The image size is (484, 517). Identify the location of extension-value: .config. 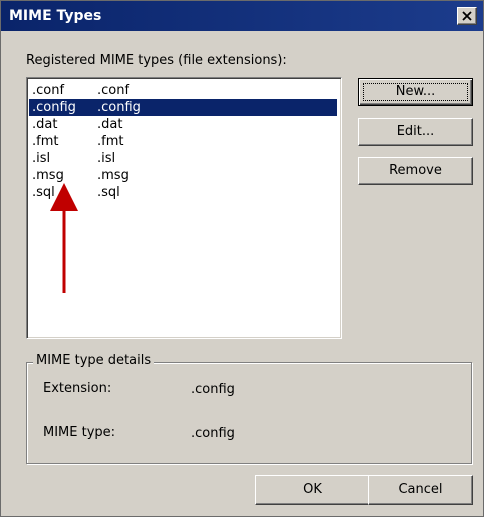
(213, 389).